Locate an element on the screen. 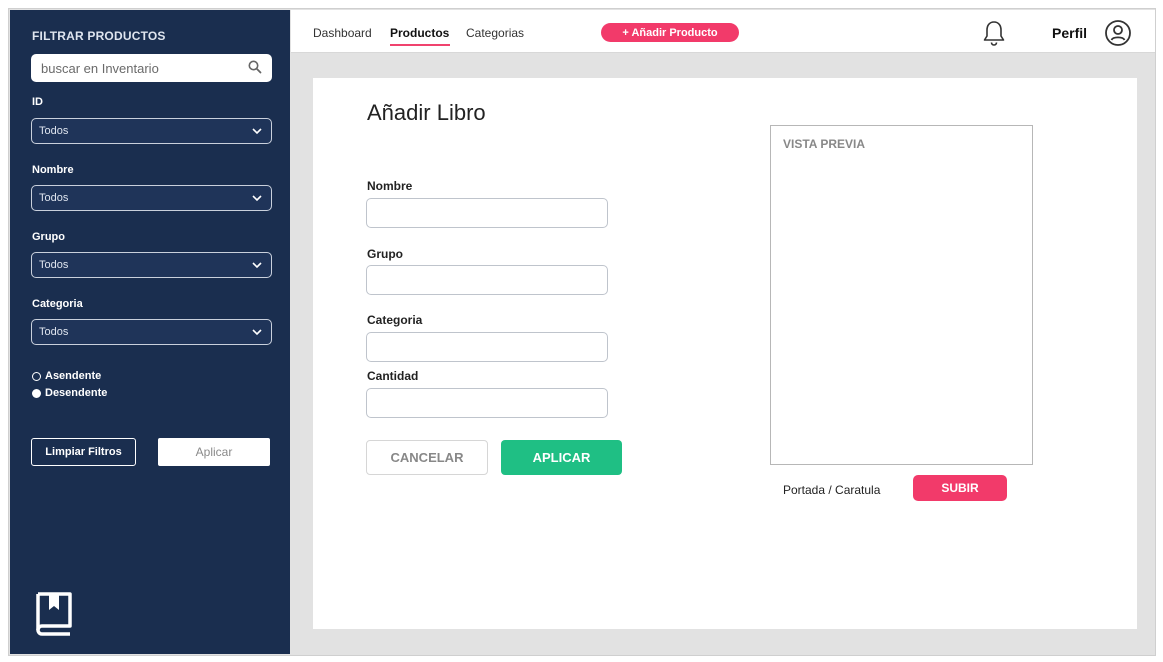 The width and height of the screenshot is (1163, 662). filter-label-nombre: Nombre is located at coordinates (53, 170).